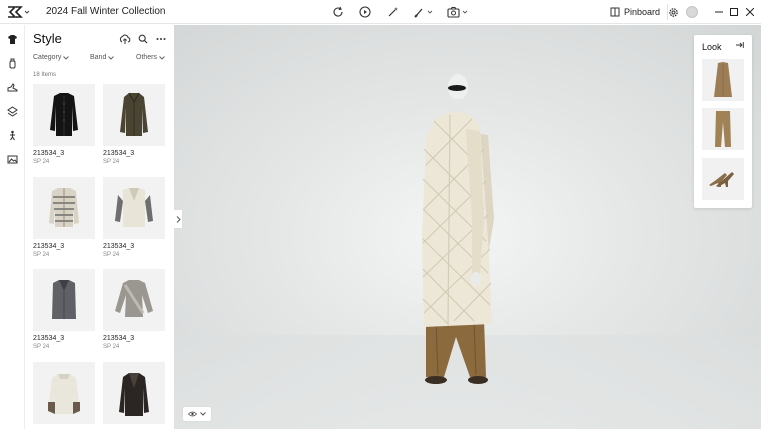 The image size is (761, 429). Describe the element at coordinates (106, 11) in the screenshot. I see `document-title: 2024 Fall Winter Collection` at that location.